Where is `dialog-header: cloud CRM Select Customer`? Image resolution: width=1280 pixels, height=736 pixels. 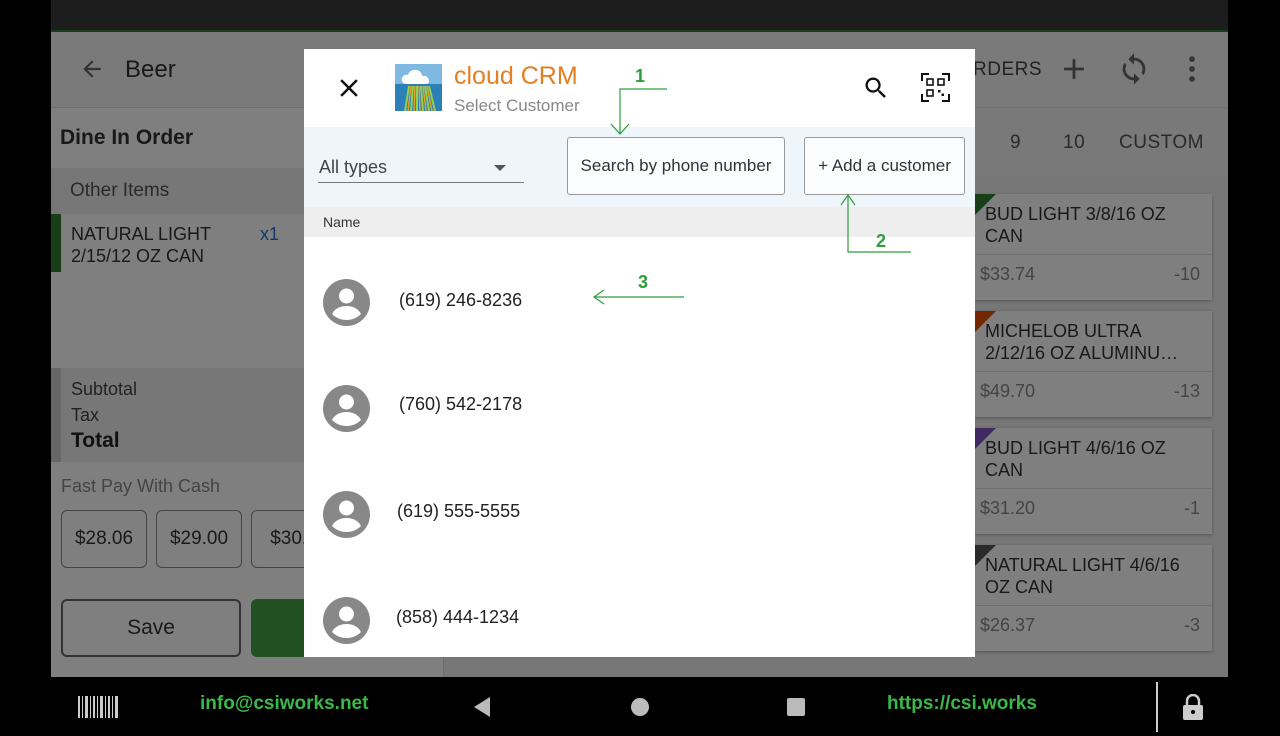 dialog-header: cloud CRM Select Customer is located at coordinates (639, 88).